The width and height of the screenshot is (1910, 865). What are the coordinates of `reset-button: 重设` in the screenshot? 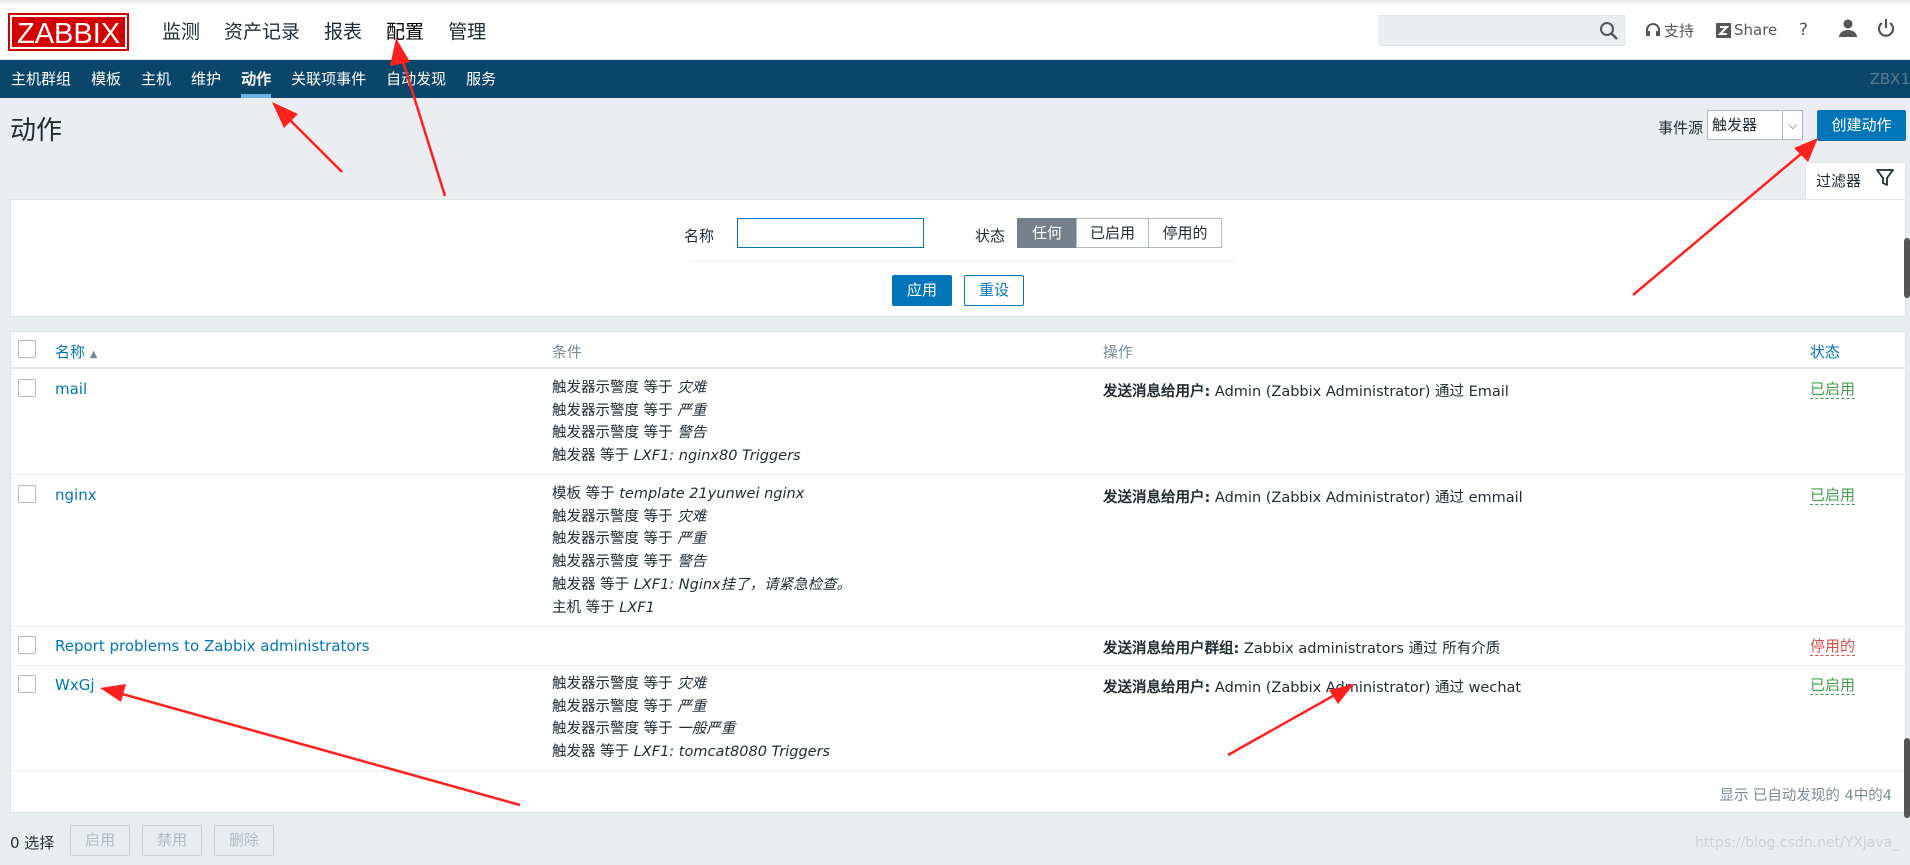 It's located at (994, 290).